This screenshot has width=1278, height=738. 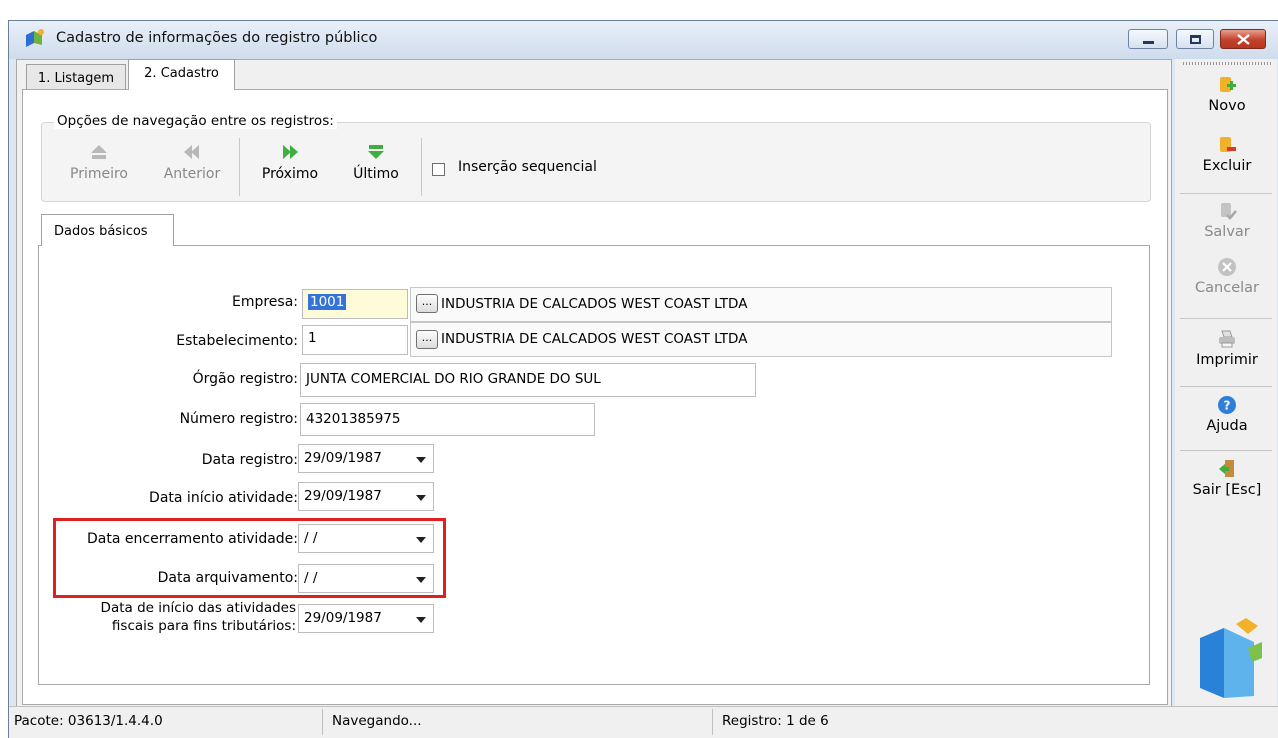 I want to click on data-fiscal-label-line1: Data de início das atividades, so click(x=198, y=608).